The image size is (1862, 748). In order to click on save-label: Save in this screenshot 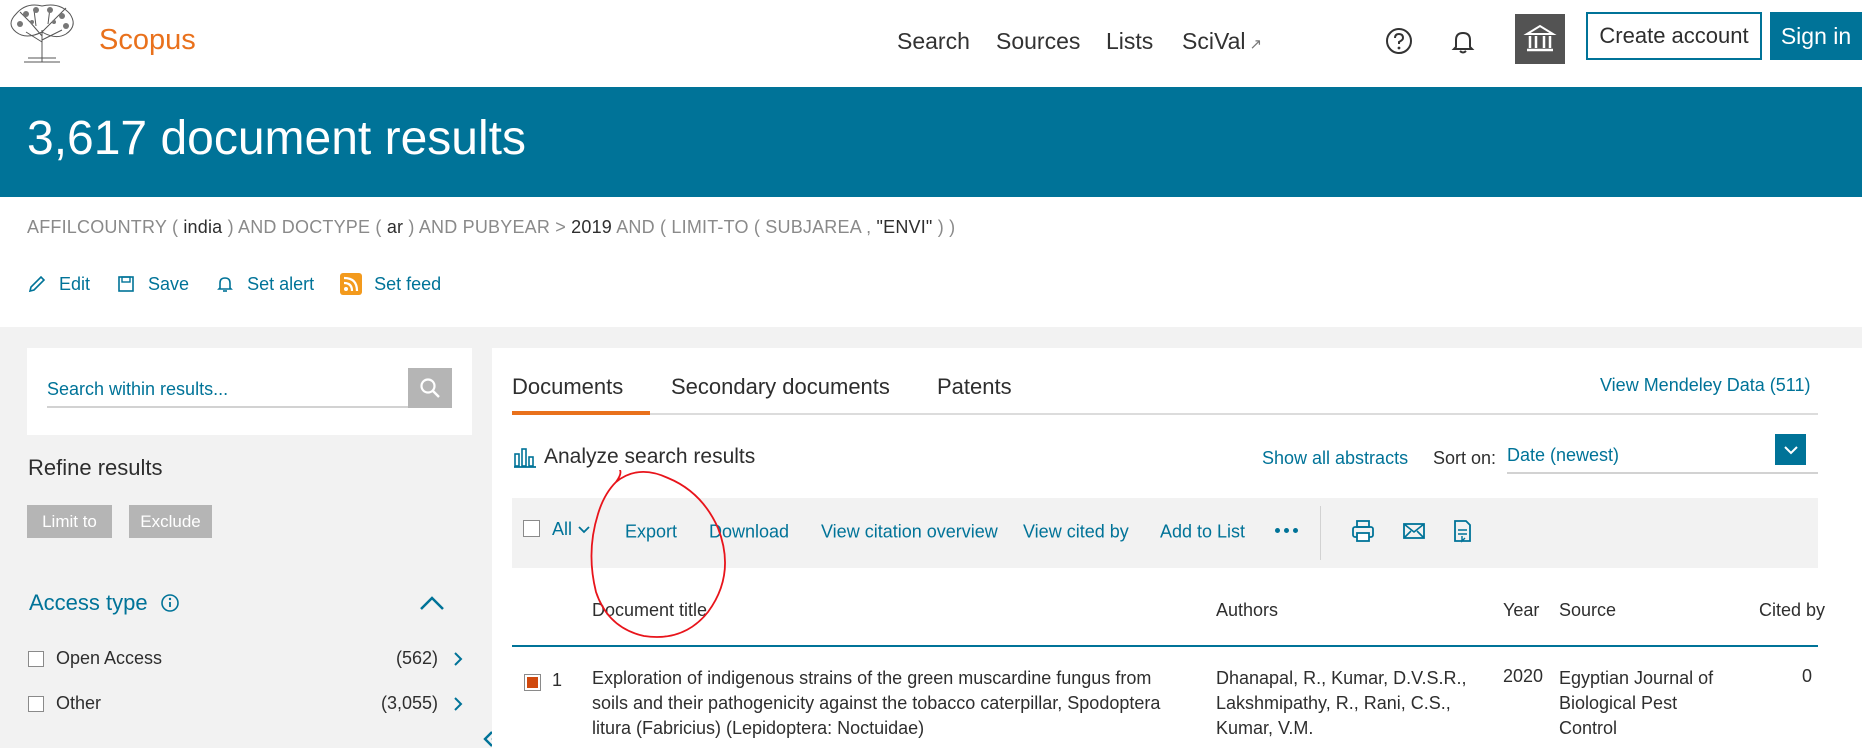, I will do `click(169, 283)`.